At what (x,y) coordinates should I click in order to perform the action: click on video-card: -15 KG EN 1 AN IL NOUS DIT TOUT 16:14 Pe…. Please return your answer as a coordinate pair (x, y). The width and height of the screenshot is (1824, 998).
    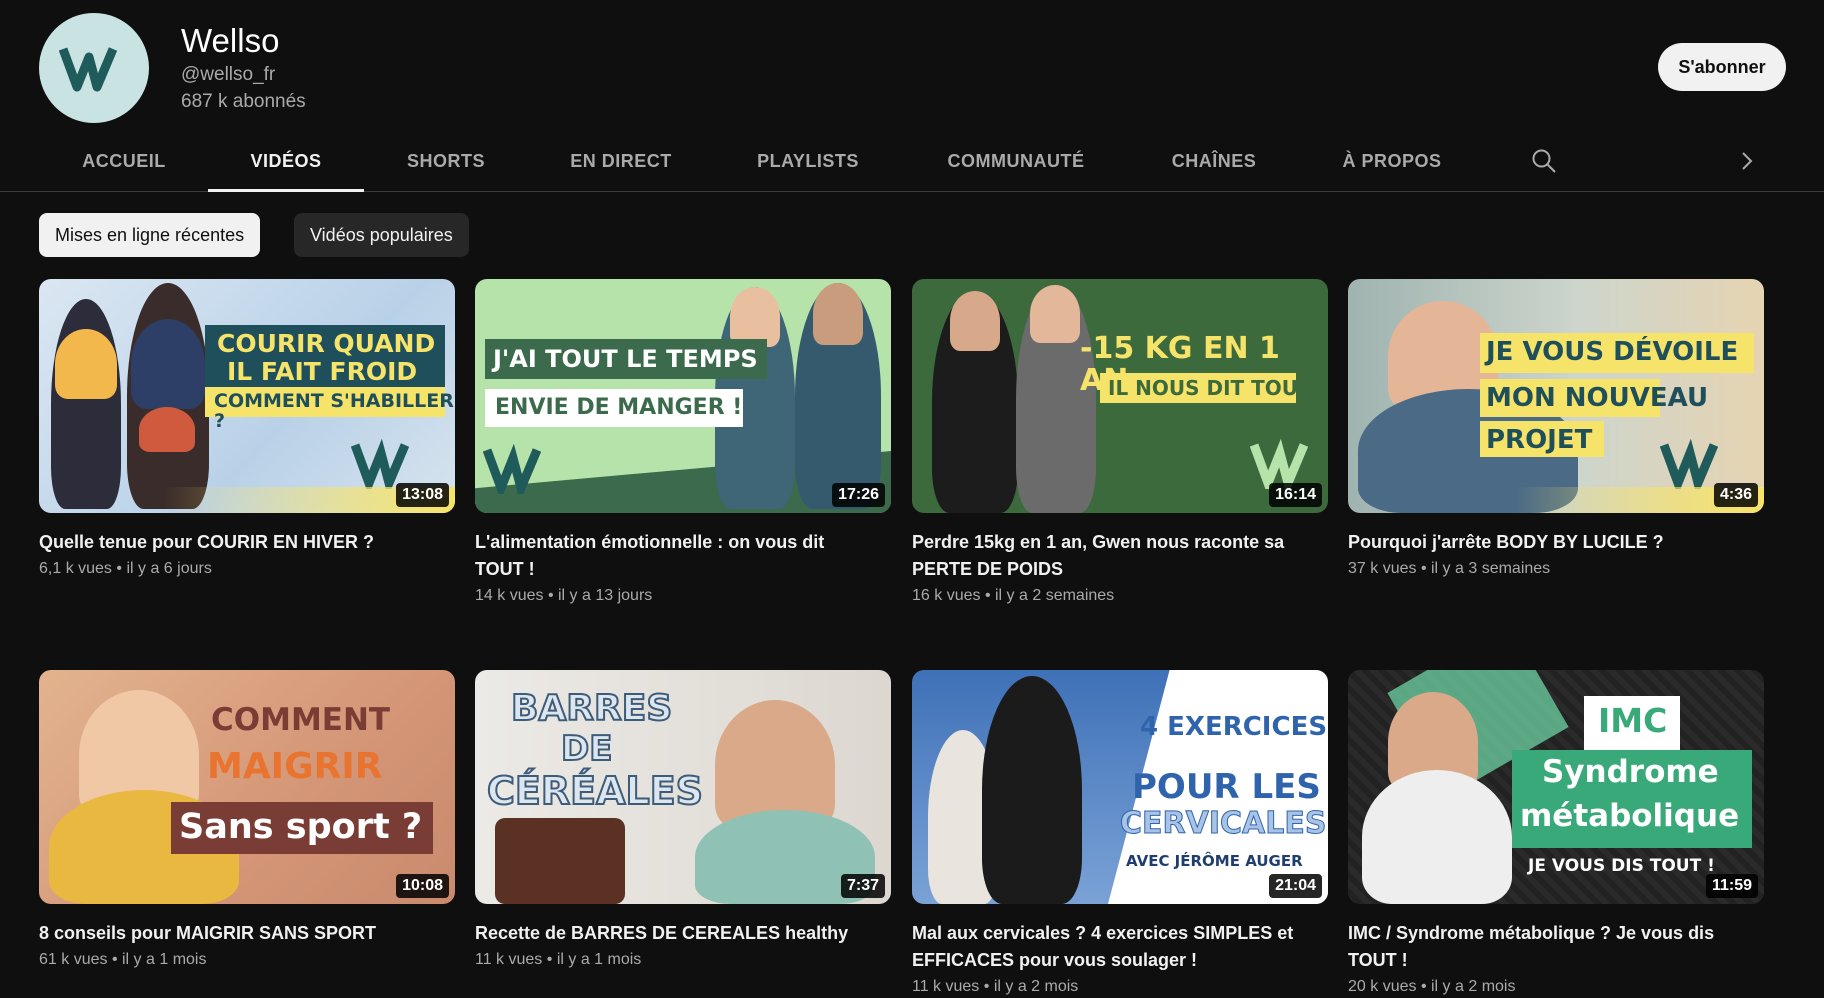
    Looking at the image, I should click on (1120, 442).